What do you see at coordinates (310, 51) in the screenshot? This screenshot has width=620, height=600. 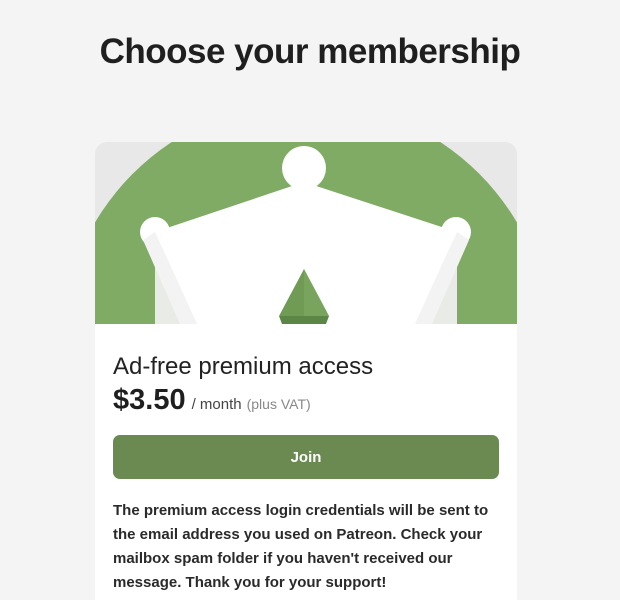 I see `page-title: Choose your membership` at bounding box center [310, 51].